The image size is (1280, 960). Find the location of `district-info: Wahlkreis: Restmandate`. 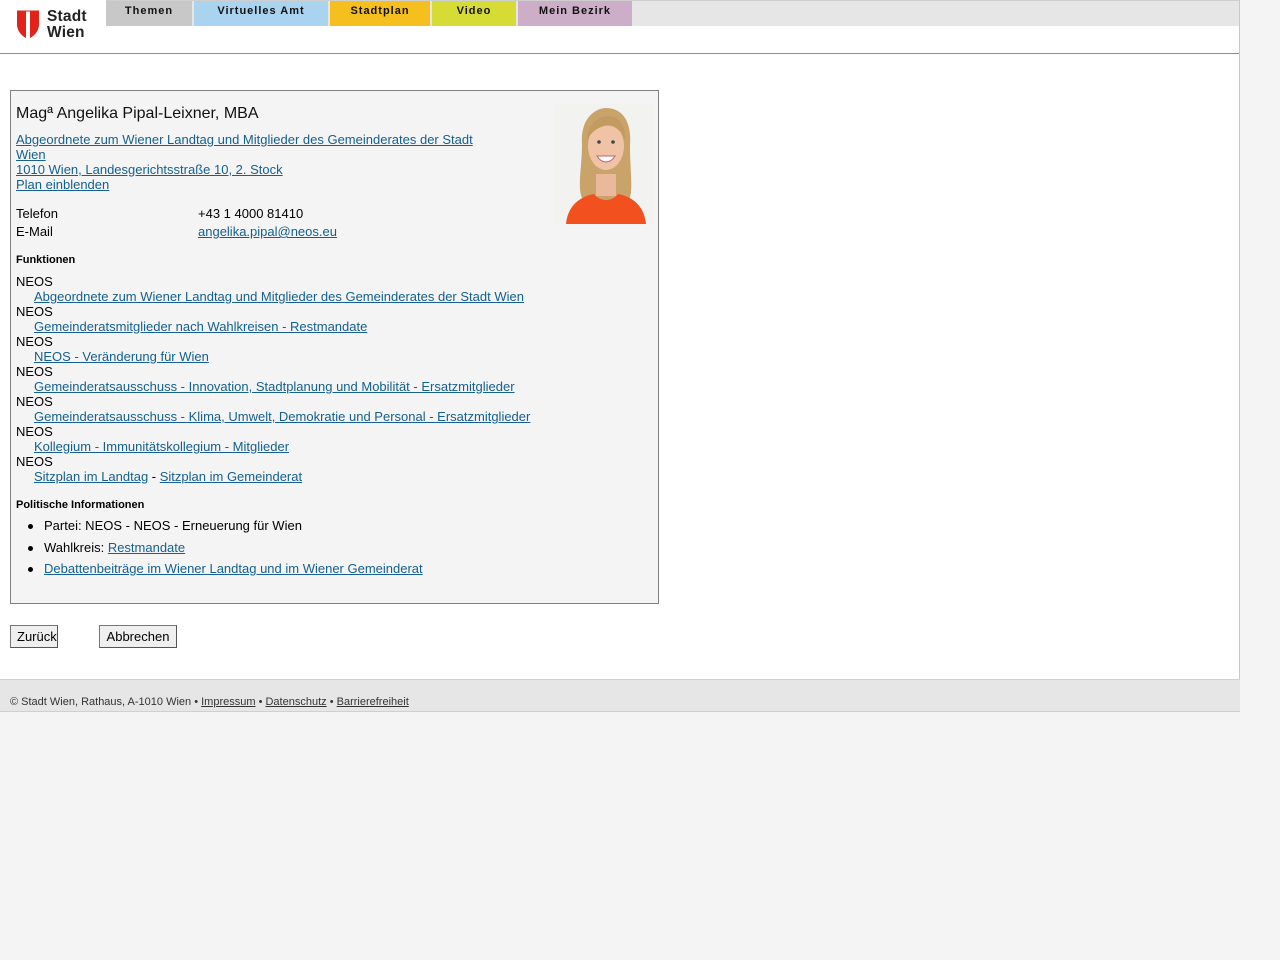

district-info: Wahlkreis: Restmandate is located at coordinates (114, 547).